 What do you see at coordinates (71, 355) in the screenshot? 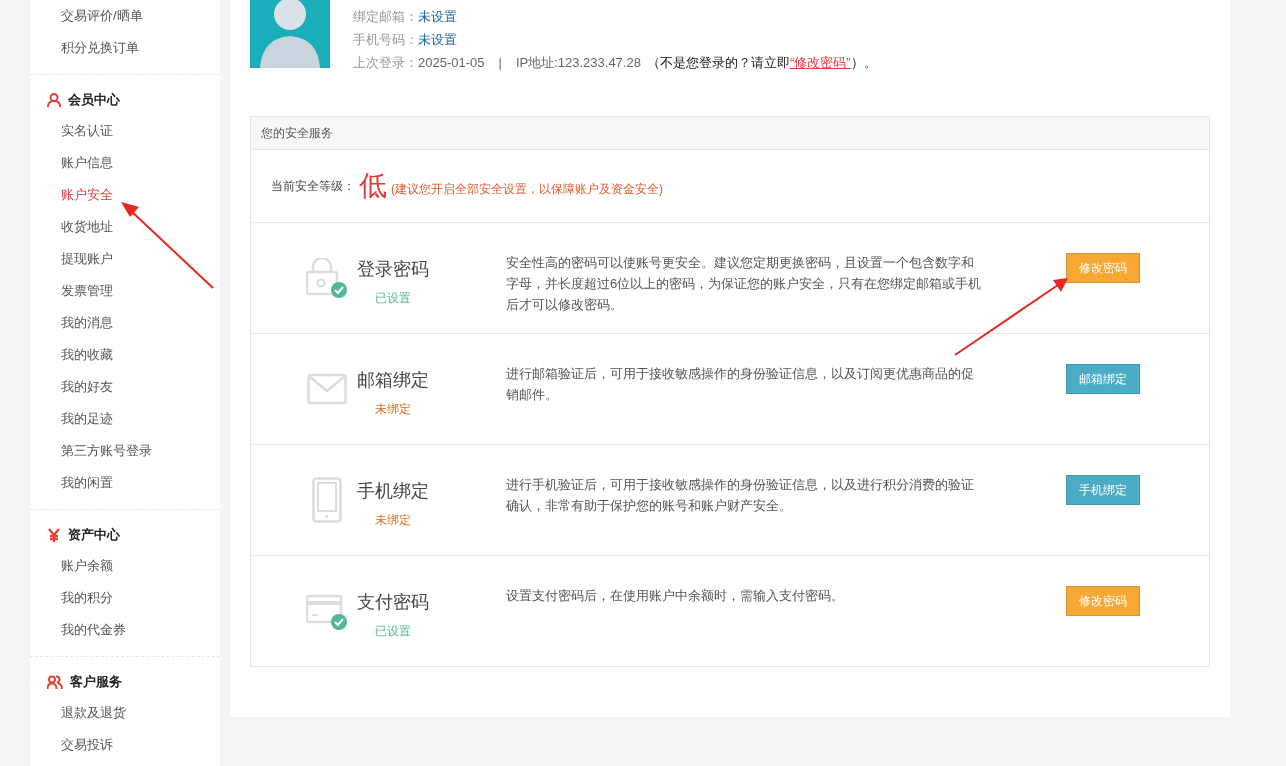
I see `sidebar-item: 我的收藏` at bounding box center [71, 355].